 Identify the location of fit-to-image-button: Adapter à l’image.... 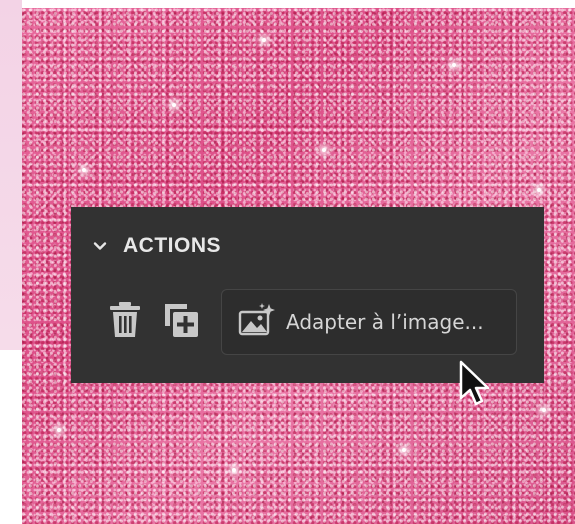
(369, 322).